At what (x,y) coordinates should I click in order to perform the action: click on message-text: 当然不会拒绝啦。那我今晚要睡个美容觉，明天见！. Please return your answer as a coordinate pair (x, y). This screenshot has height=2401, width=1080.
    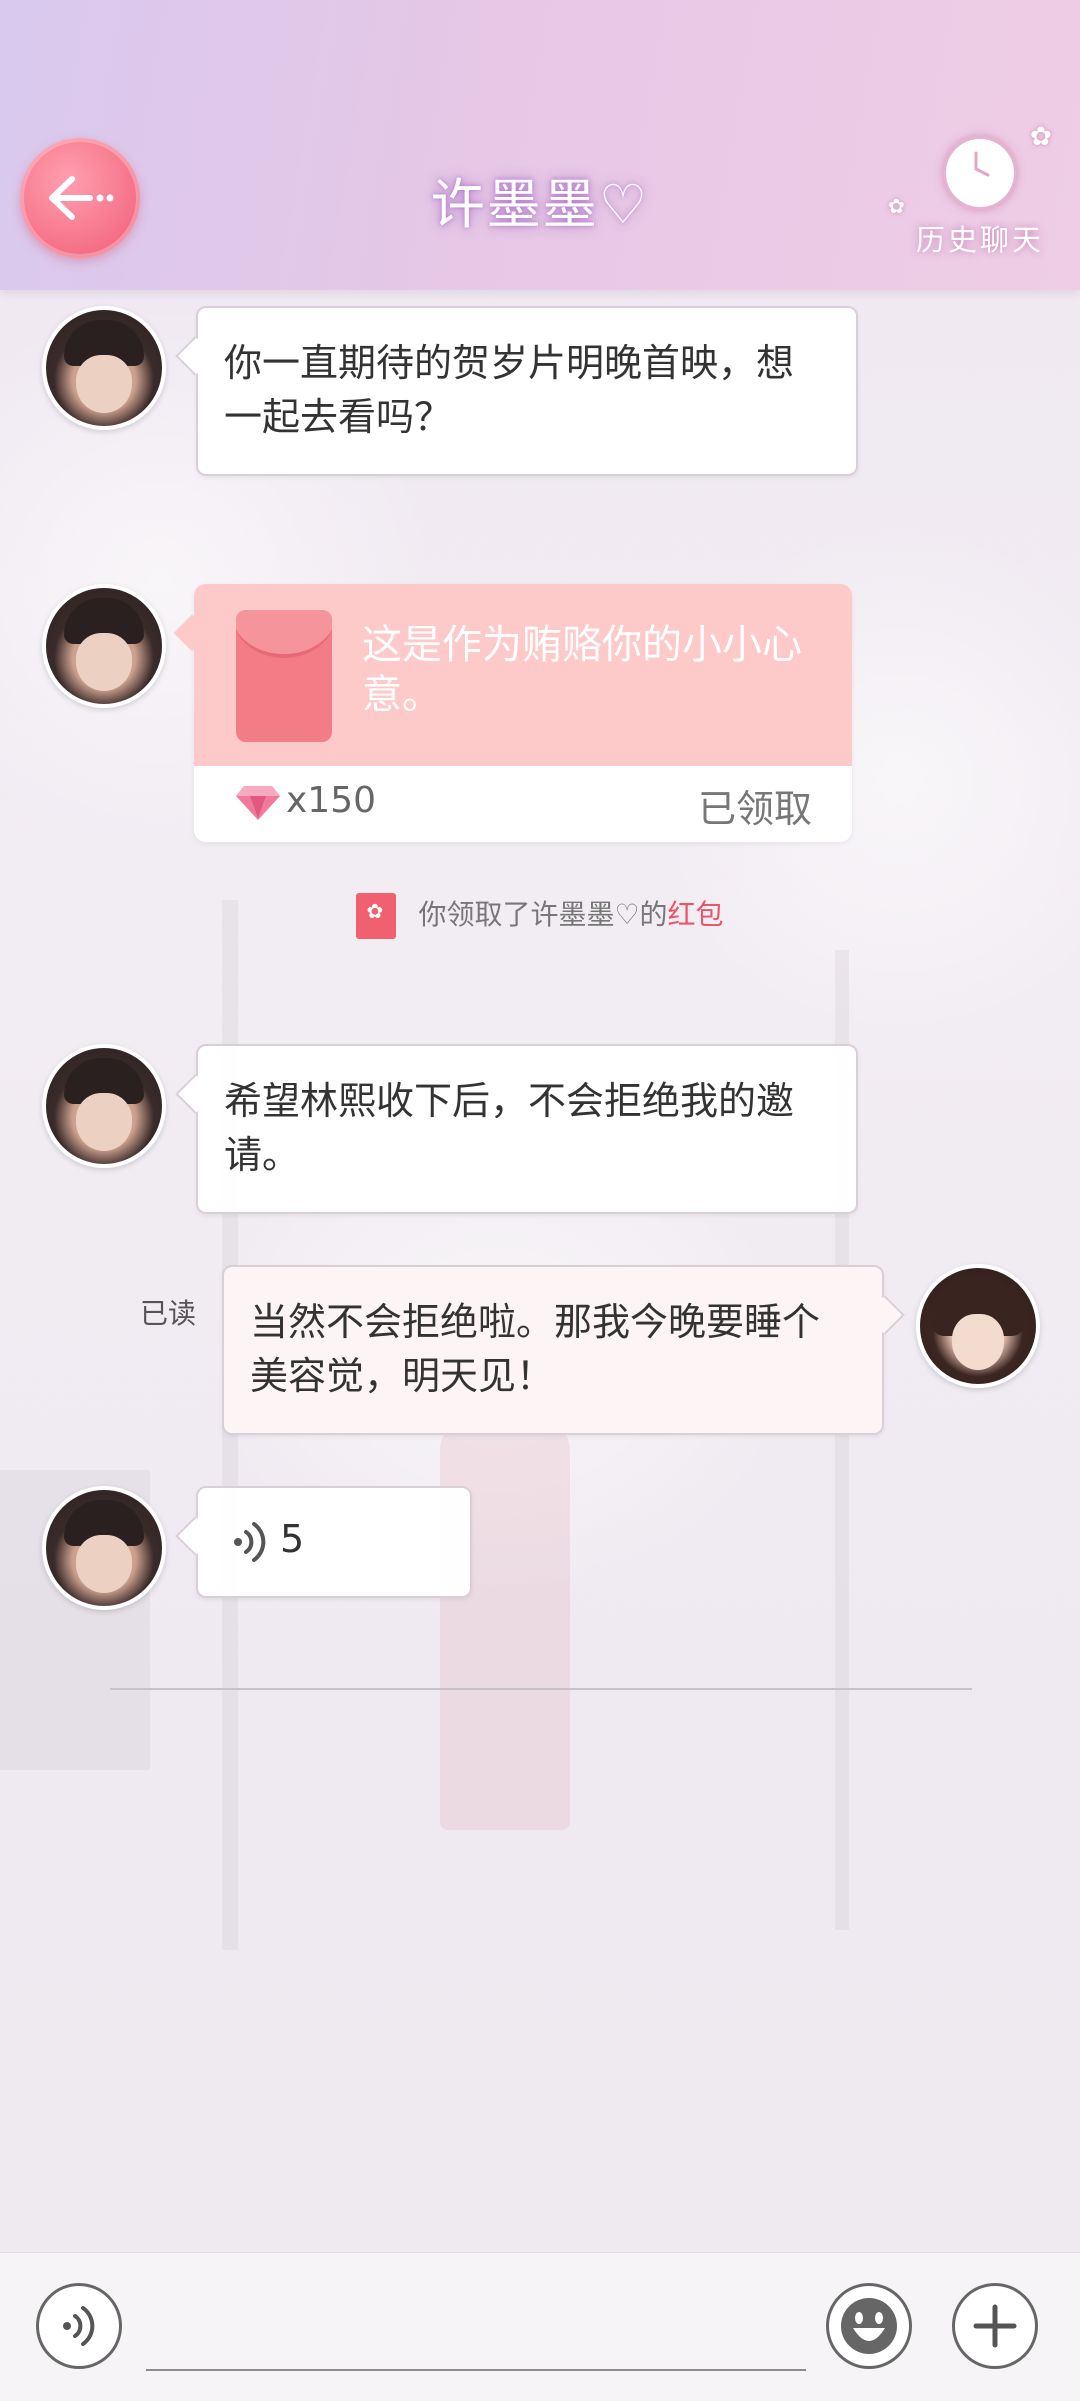
    Looking at the image, I should click on (535, 1349).